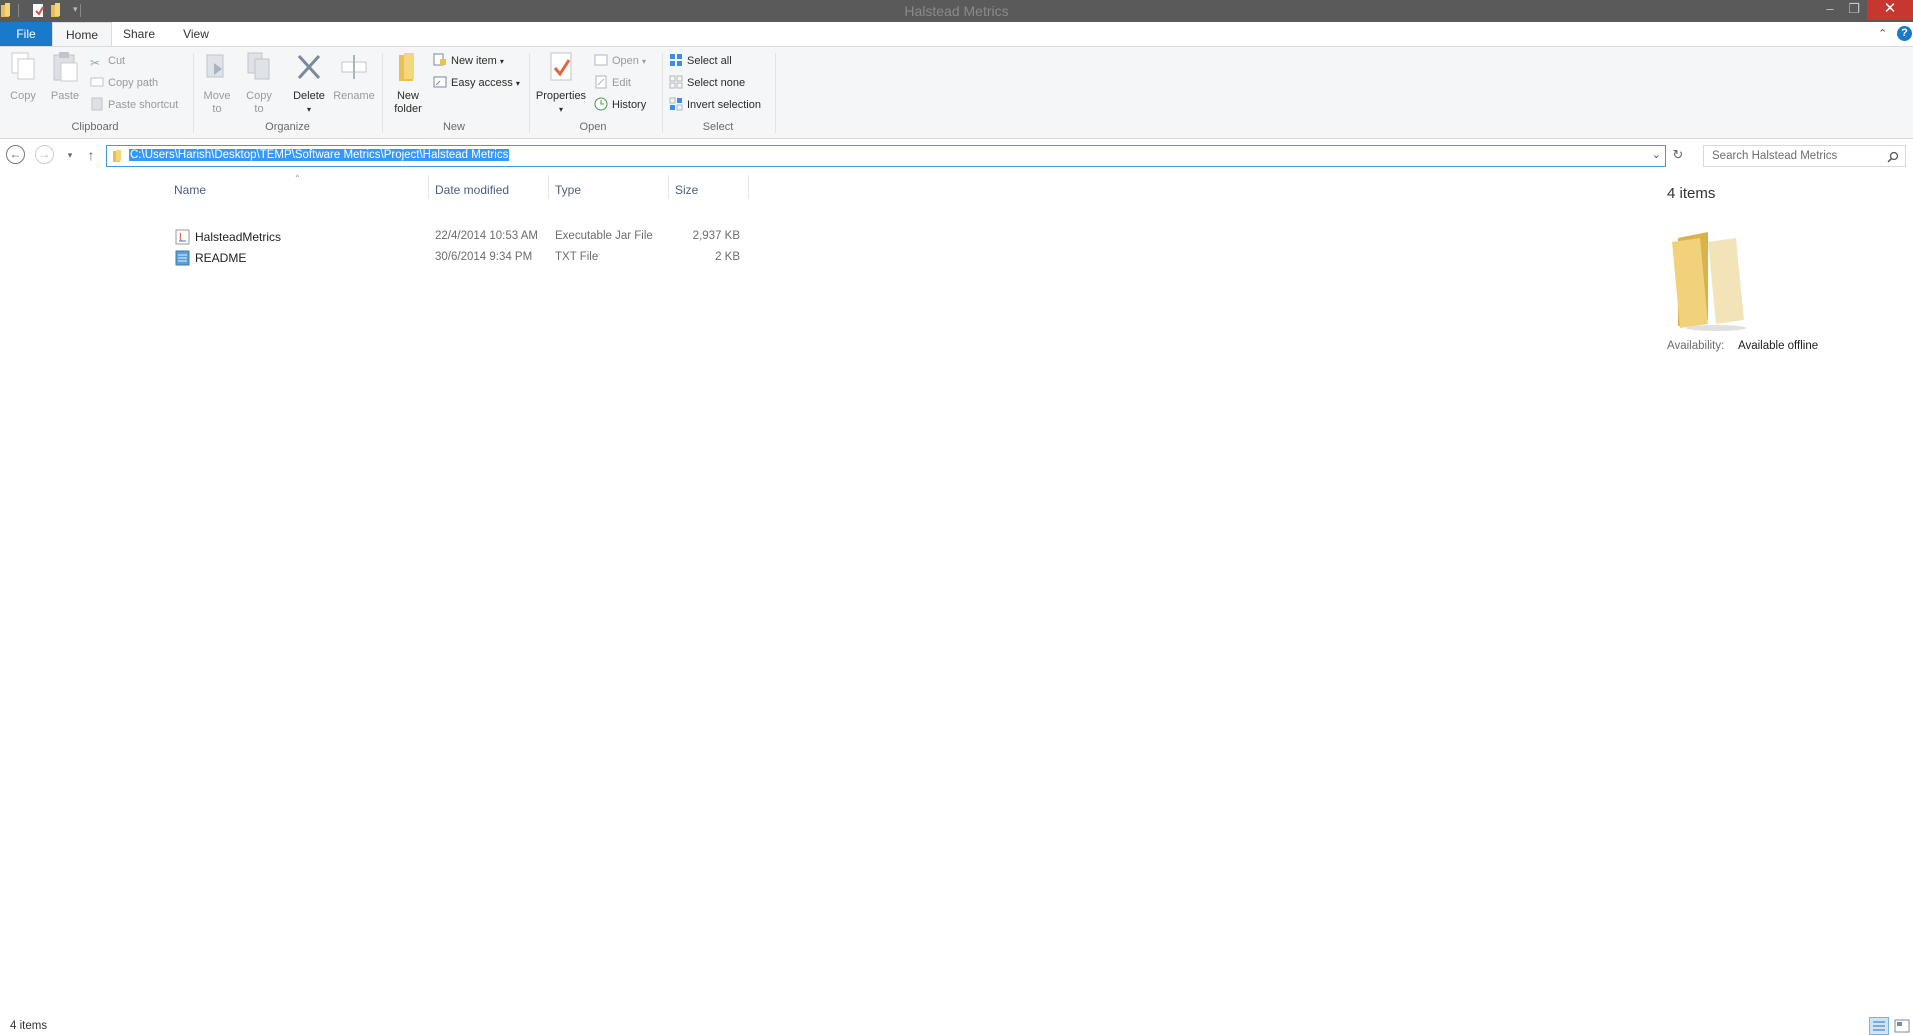 The height and width of the screenshot is (1035, 1913). I want to click on folder-icon, so click(117, 156).